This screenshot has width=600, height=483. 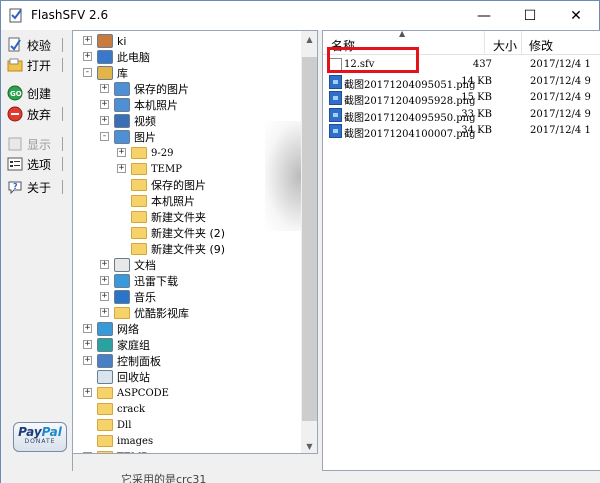 I want to click on tree-item-label: ASPCODE, so click(x=143, y=393).